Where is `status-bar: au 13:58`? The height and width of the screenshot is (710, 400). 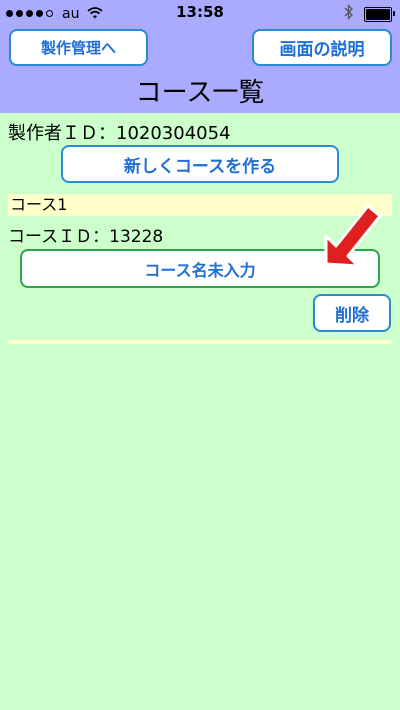 status-bar: au 13:58 is located at coordinates (200, 13).